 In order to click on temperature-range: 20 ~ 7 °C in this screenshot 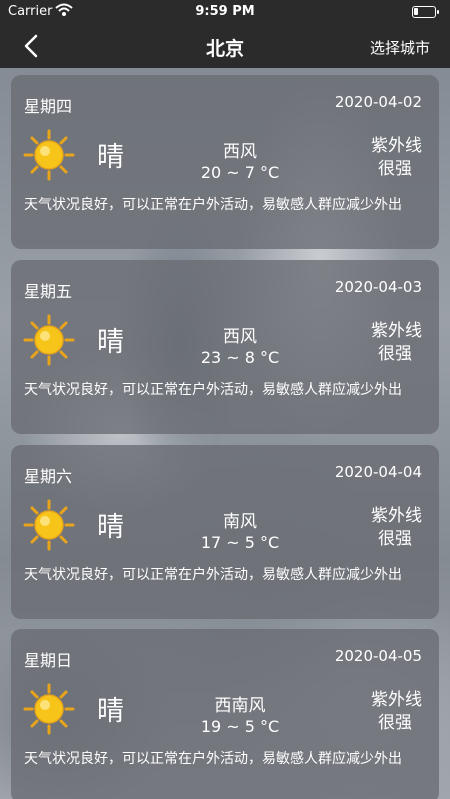, I will do `click(240, 172)`.